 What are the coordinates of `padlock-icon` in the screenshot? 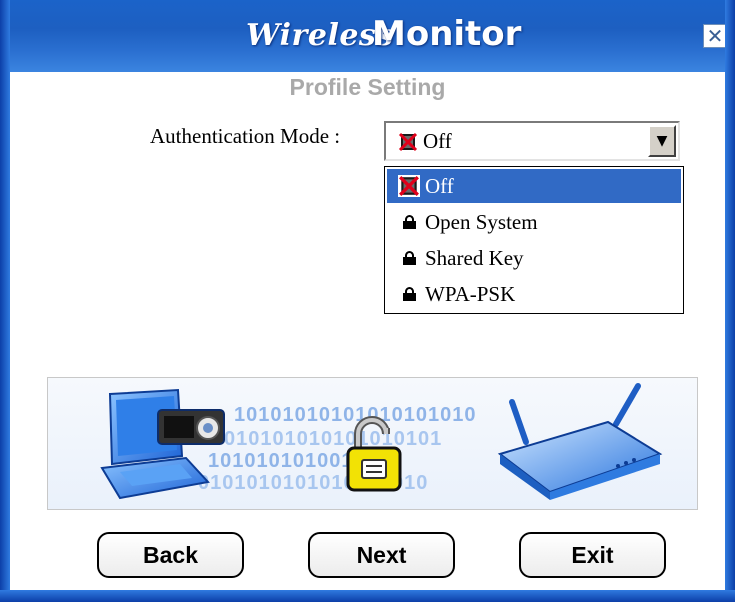 It's located at (374, 454).